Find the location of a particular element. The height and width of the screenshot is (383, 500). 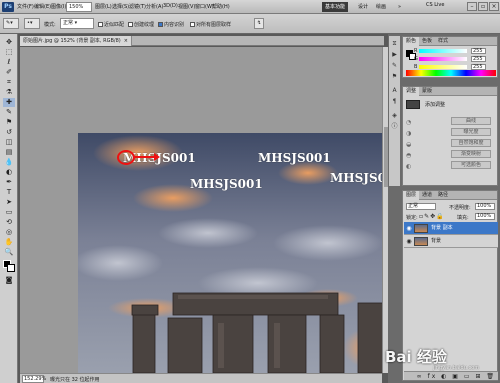

type-tool-icon: T is located at coordinates (9, 192).